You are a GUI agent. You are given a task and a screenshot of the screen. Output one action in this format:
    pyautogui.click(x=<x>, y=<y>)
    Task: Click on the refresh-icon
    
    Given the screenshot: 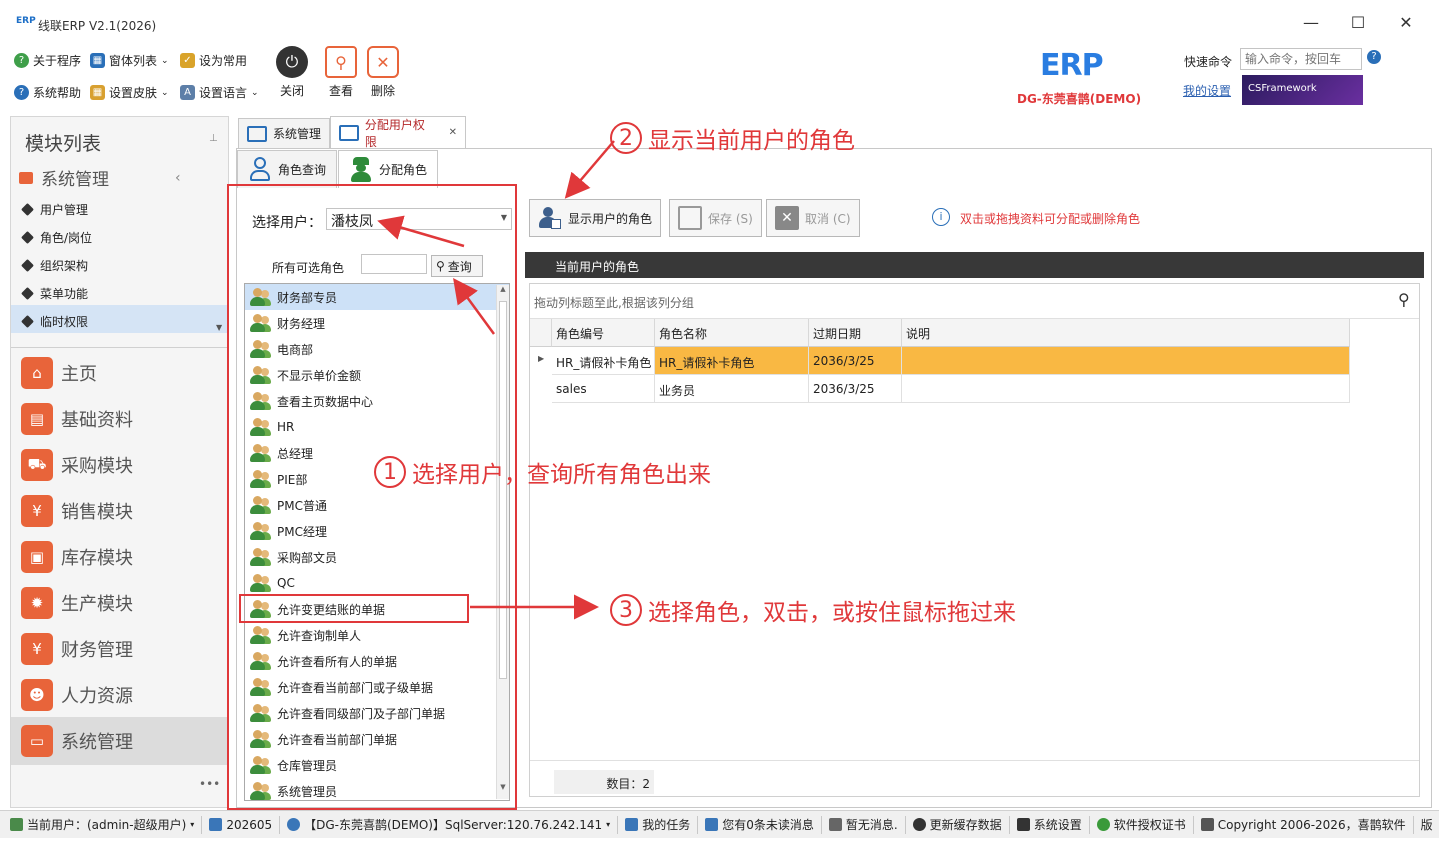 What is the action you would take?
    pyautogui.click(x=919, y=824)
    